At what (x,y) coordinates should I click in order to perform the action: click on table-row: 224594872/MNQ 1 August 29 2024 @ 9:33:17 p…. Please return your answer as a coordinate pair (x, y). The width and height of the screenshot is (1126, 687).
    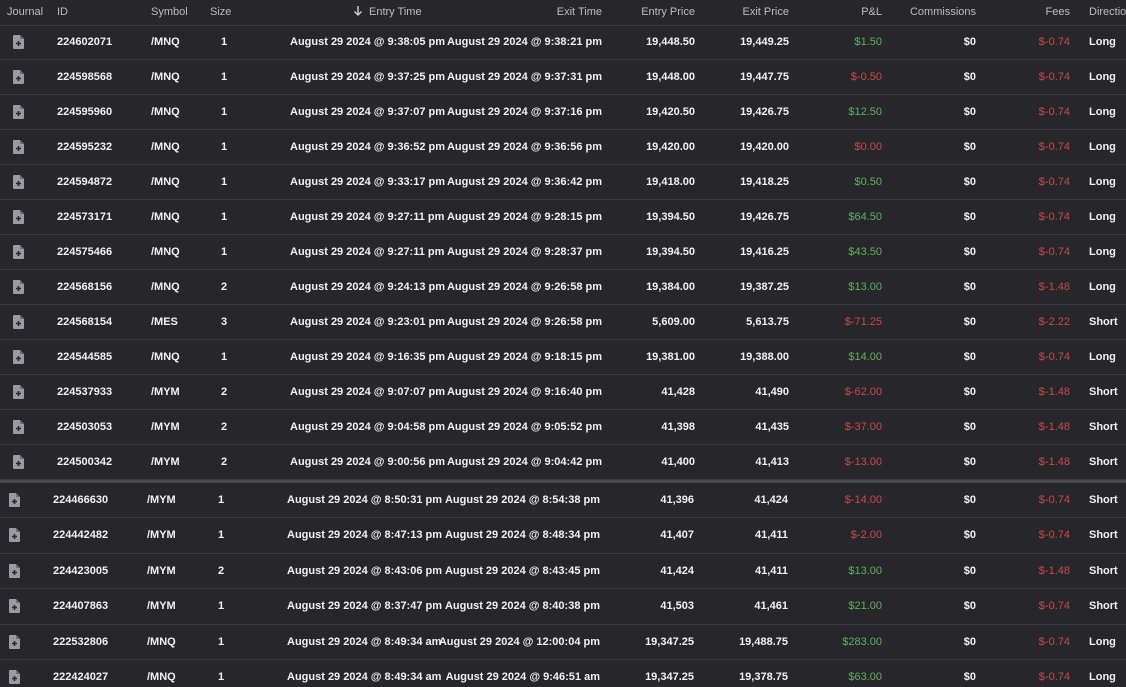
    Looking at the image, I should click on (563, 182).